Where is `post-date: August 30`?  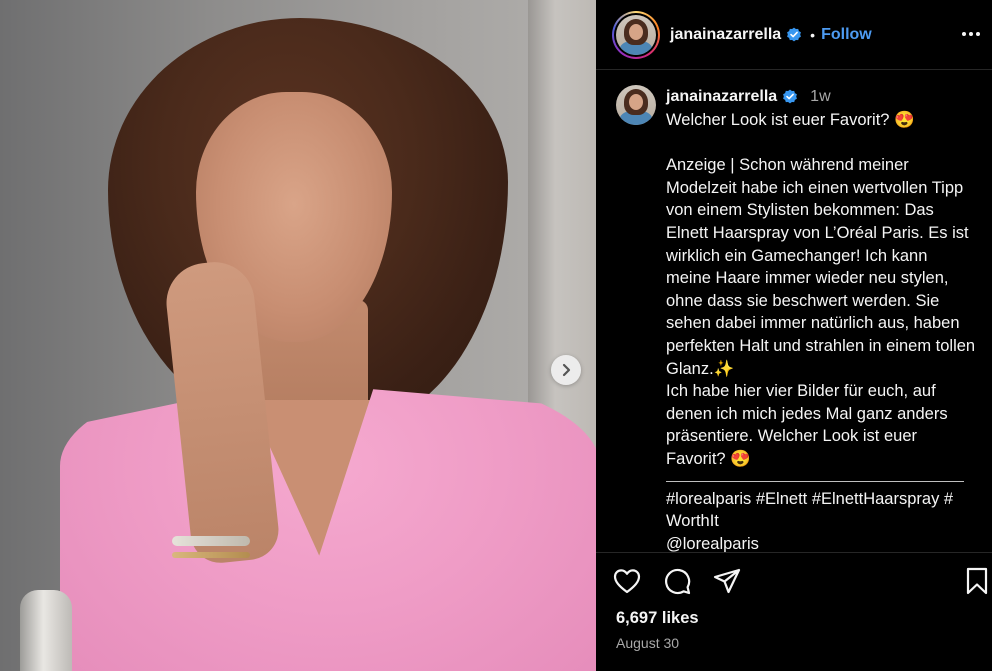 post-date: August 30 is located at coordinates (647, 643).